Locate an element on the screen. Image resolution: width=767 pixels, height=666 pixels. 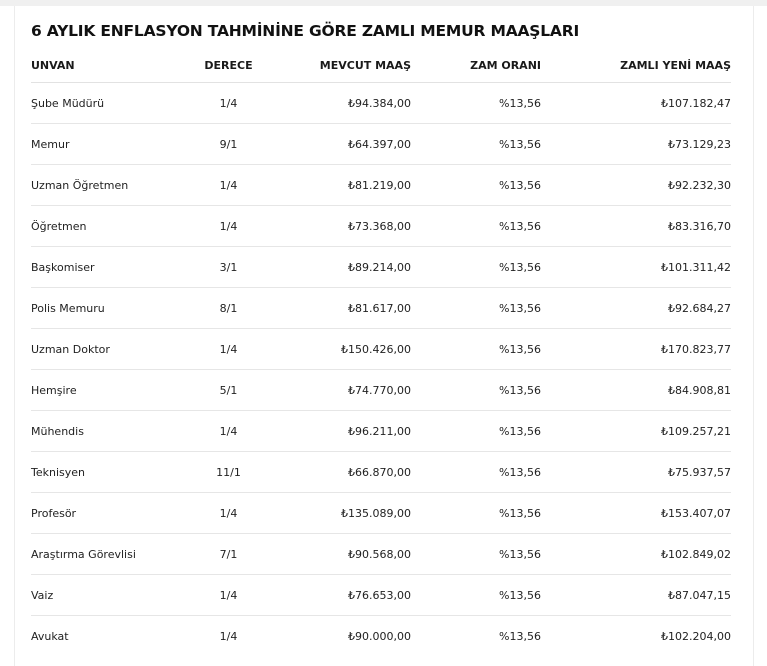
cell-zamli-yeni-maas: ₺83.316,70 is located at coordinates (636, 226).